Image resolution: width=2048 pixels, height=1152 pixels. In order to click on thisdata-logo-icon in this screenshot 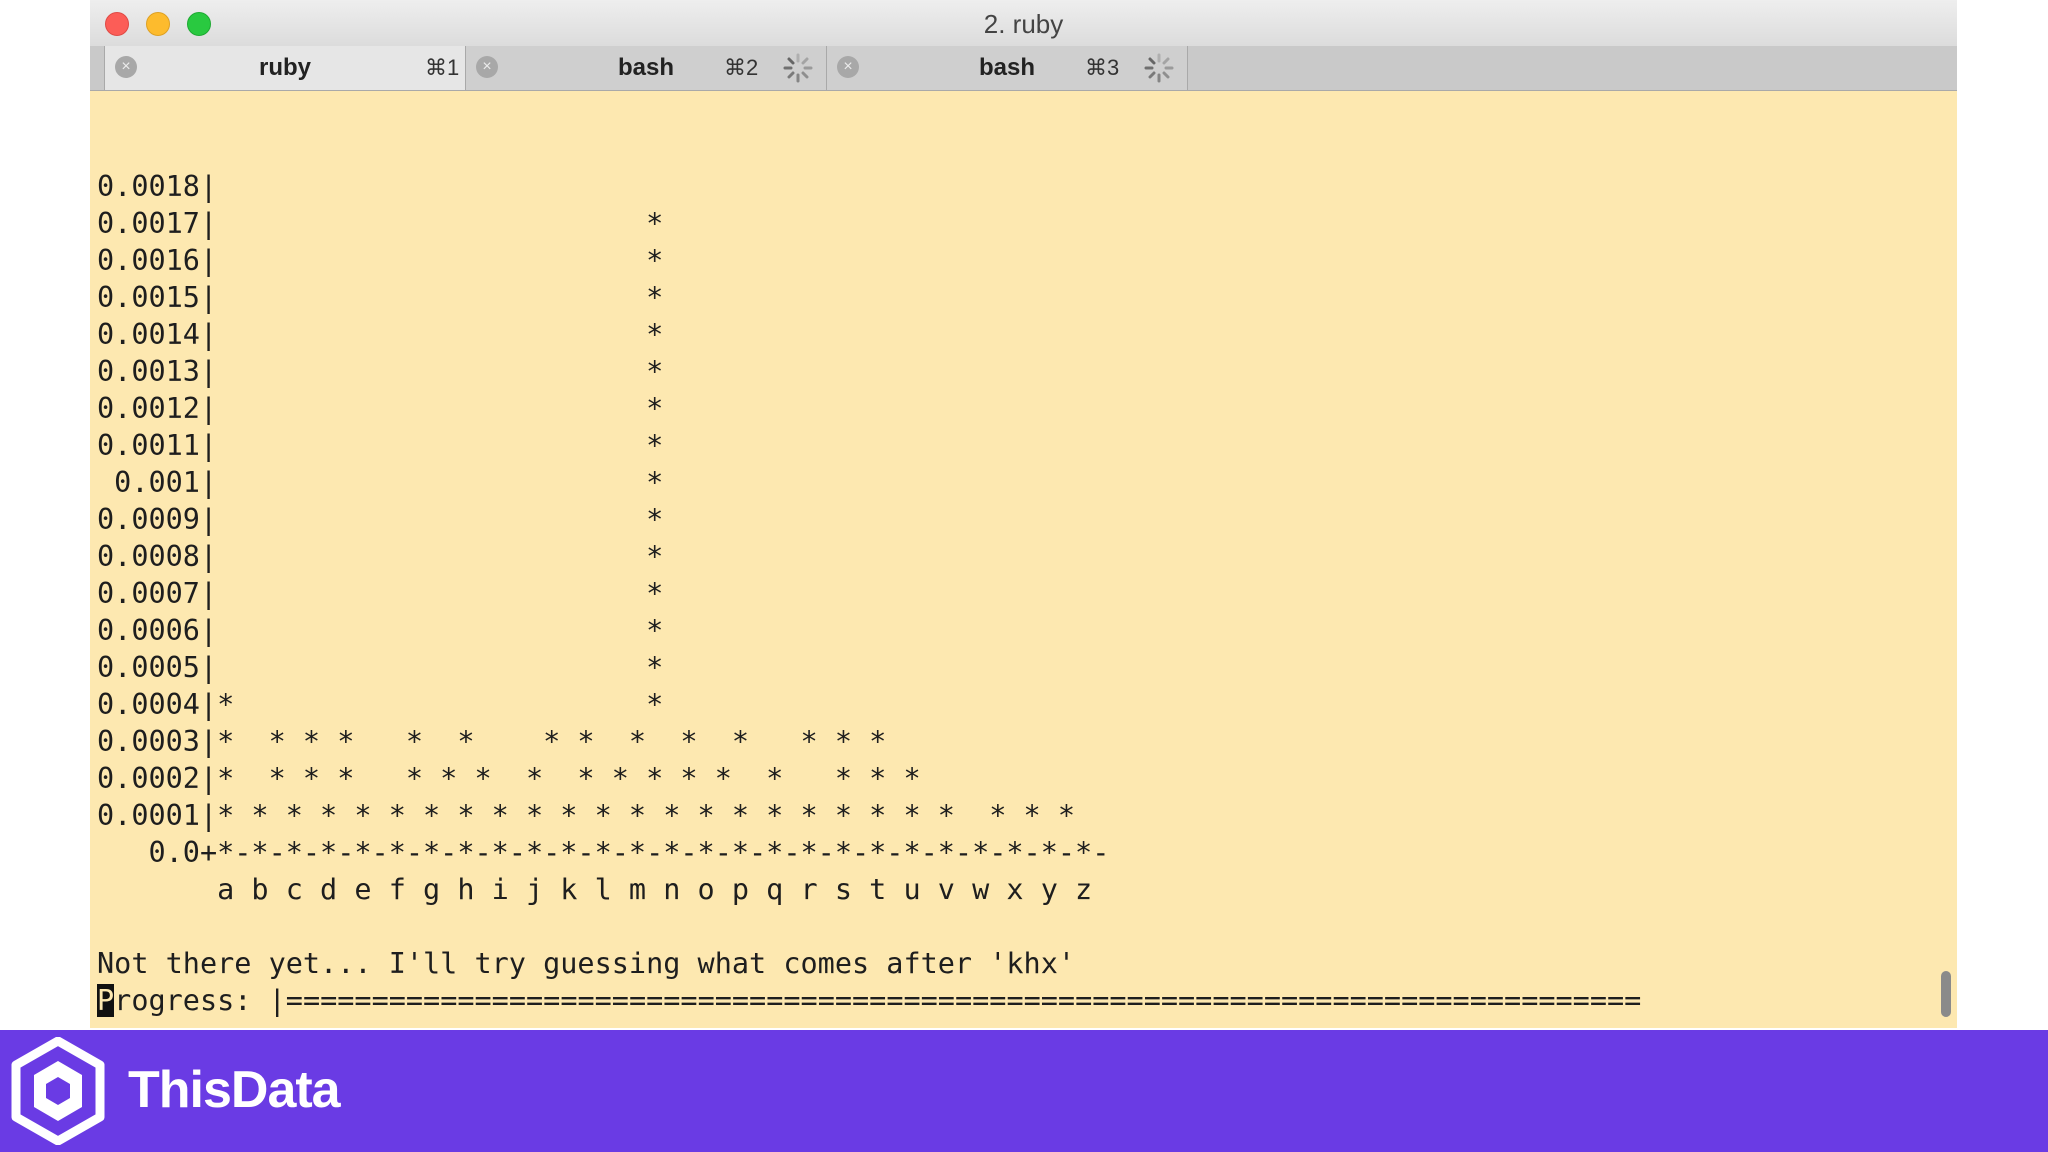, I will do `click(58, 1091)`.